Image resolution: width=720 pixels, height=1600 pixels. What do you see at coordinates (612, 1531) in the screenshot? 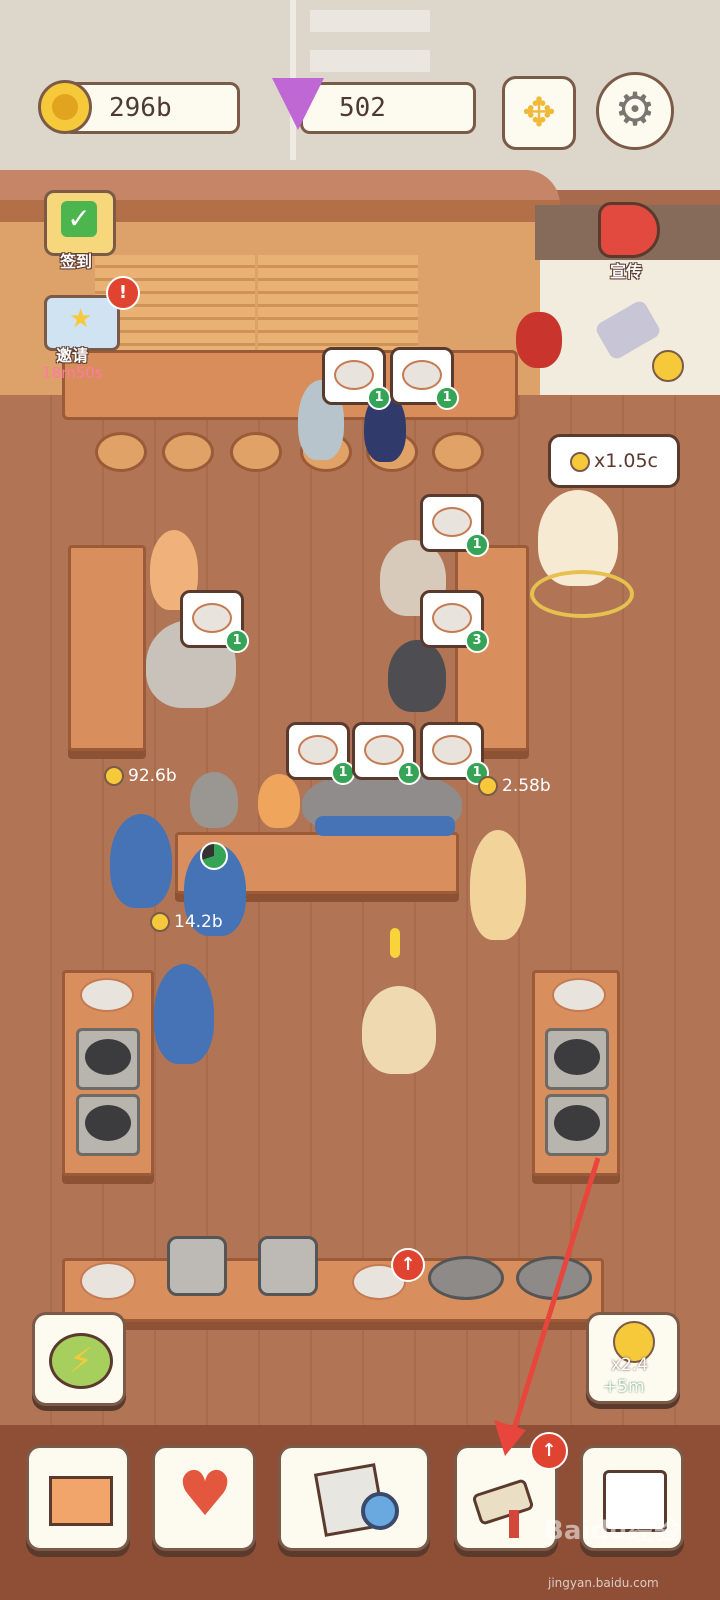
I see `baidu-watermark: Baidu经验` at bounding box center [612, 1531].